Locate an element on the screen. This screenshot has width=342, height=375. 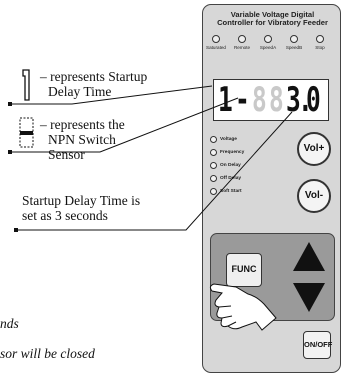
led-speeda-icon is located at coordinates (268, 39).